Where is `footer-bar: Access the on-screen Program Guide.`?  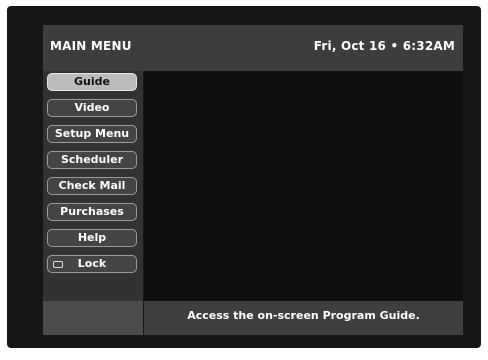 footer-bar: Access the on-screen Program Guide. is located at coordinates (303, 318).